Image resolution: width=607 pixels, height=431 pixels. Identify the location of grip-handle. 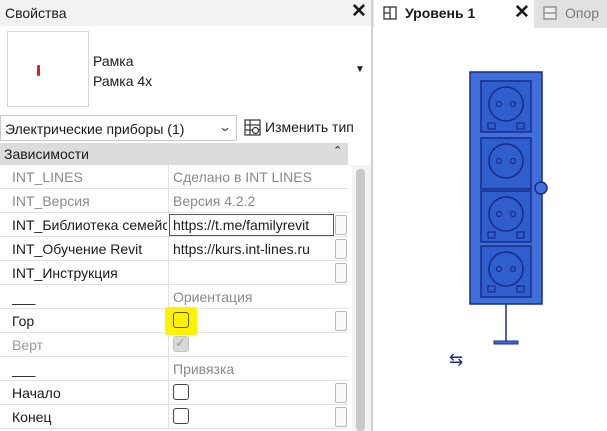
(541, 188).